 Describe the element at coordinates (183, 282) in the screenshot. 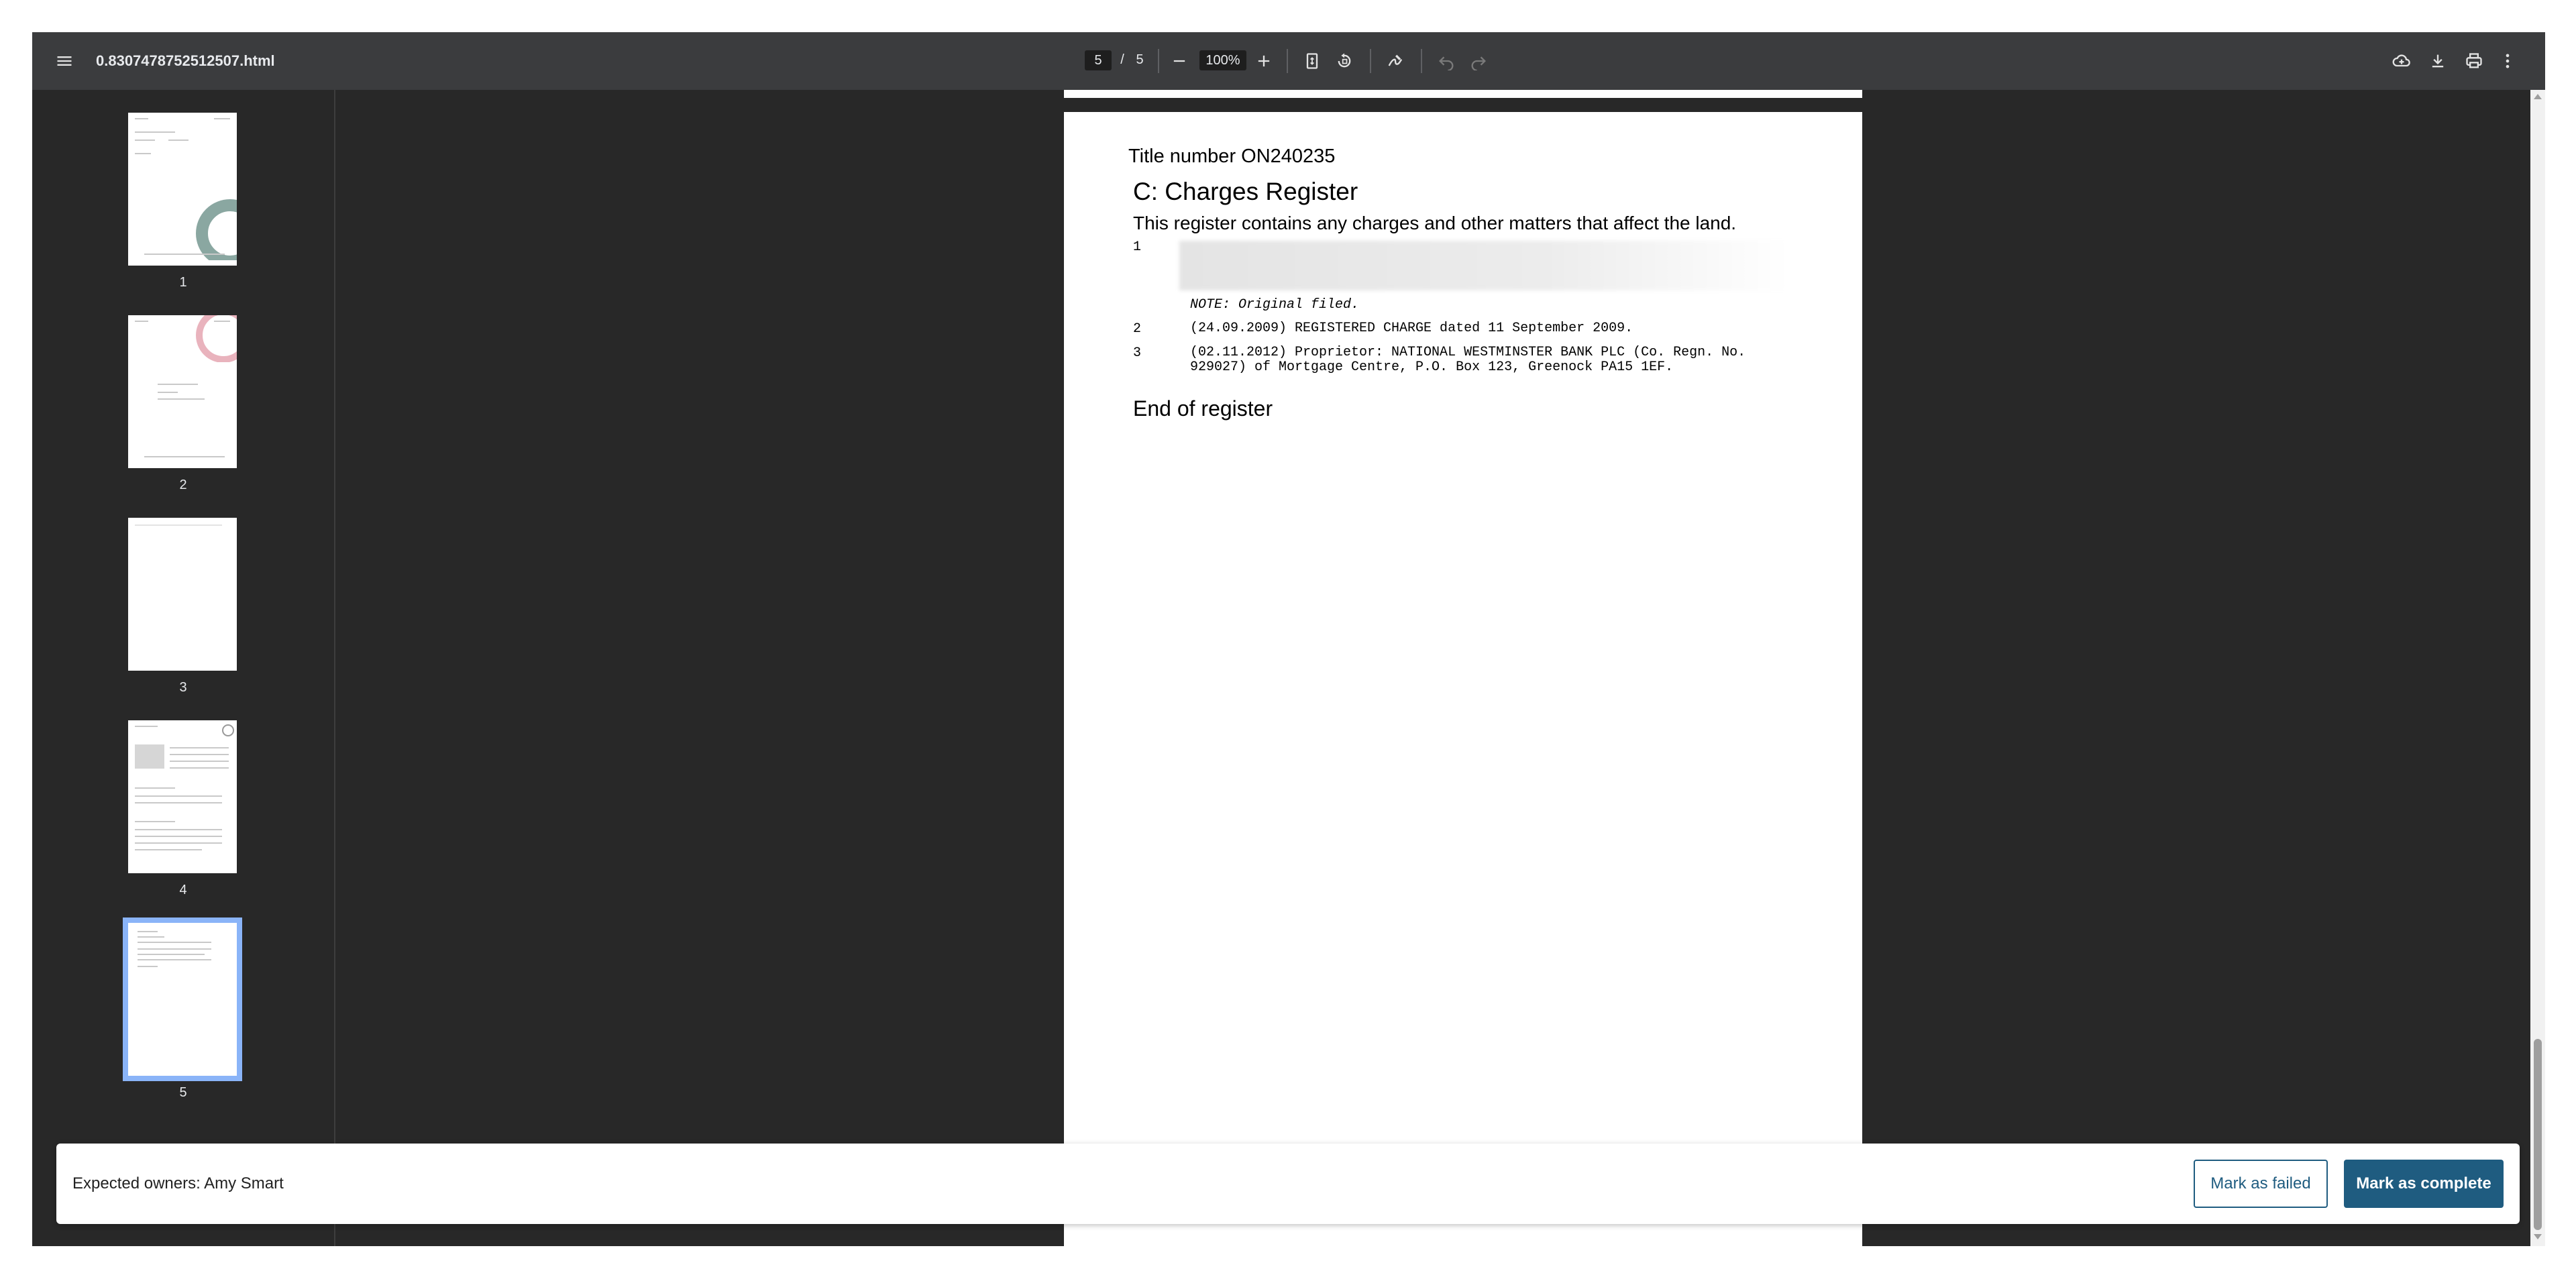

I see `thumbnail-label: 1` at that location.